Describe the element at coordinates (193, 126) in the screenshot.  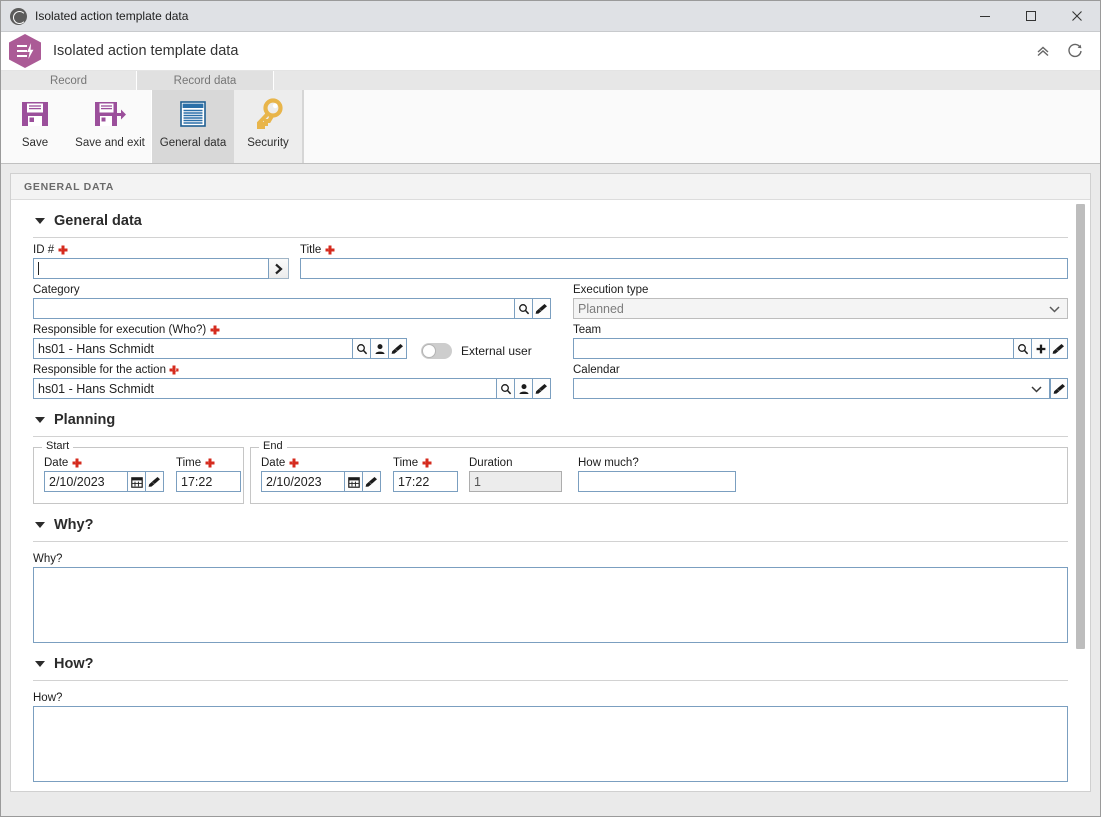
I see `general-data-button: General data` at that location.